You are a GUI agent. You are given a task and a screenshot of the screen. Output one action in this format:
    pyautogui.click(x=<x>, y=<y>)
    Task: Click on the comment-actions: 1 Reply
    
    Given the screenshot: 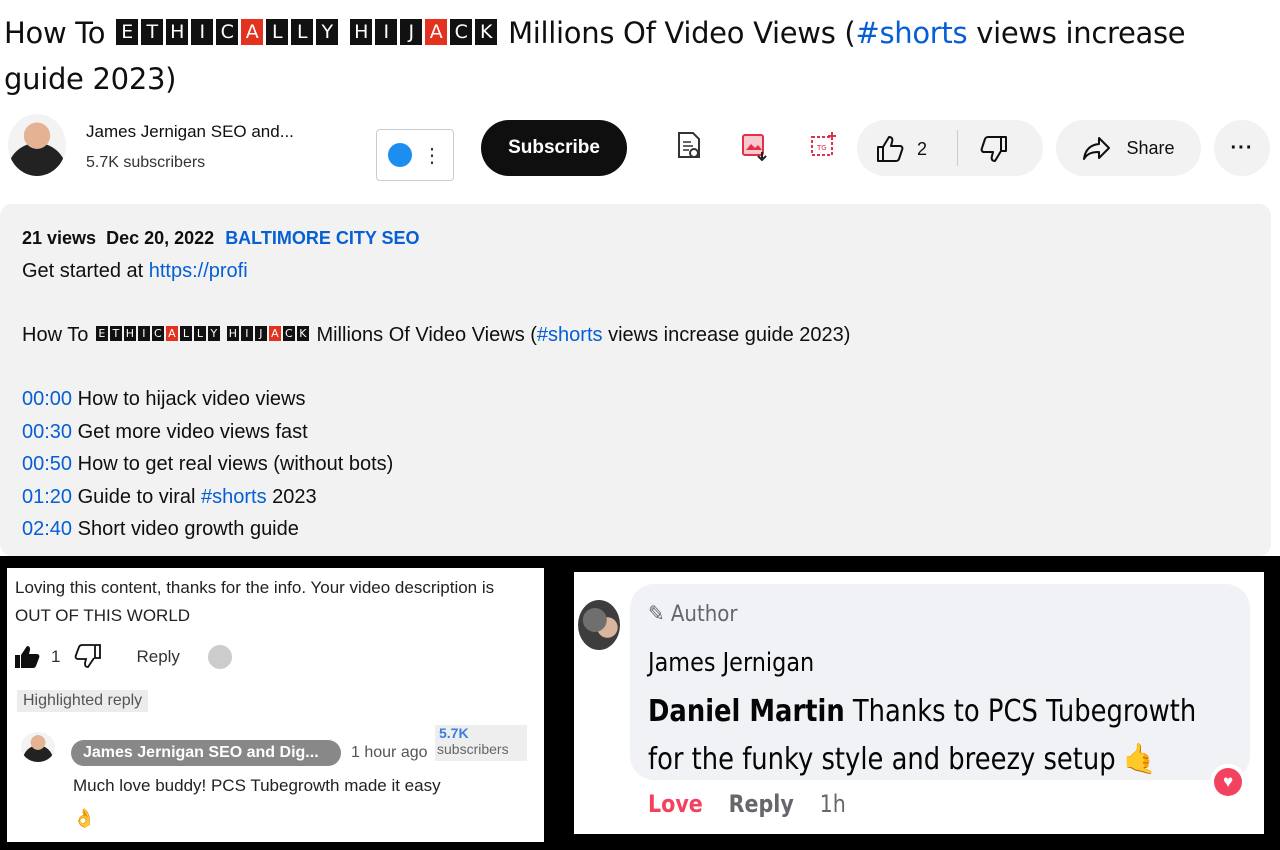 What is the action you would take?
    pyautogui.click(x=122, y=657)
    